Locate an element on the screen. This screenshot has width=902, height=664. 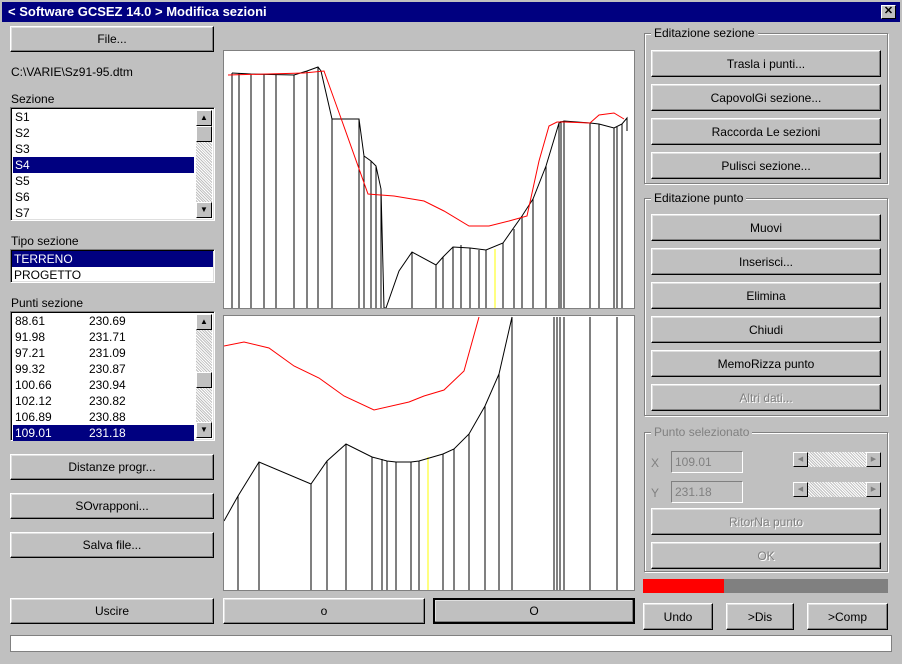
elimina-button: Elimina is located at coordinates (766, 295).